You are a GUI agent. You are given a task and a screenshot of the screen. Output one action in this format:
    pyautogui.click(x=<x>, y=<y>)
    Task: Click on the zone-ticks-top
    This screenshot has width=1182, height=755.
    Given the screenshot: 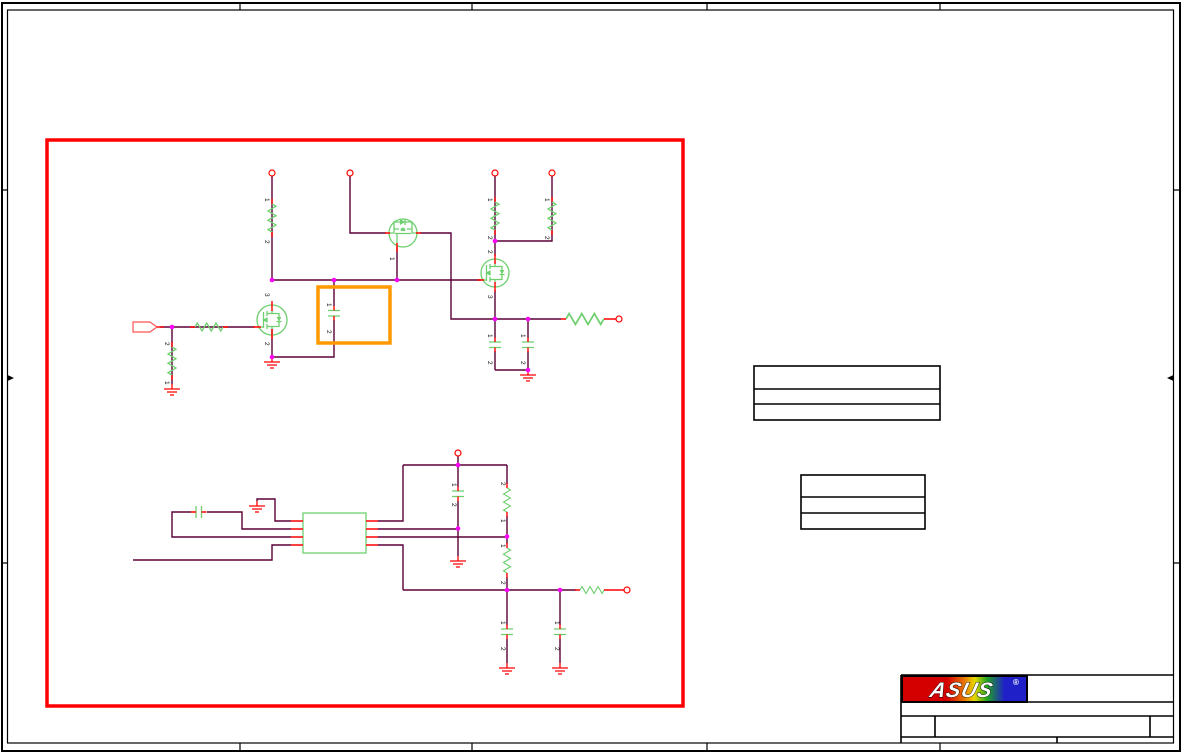 What is the action you would take?
    pyautogui.click(x=590, y=6)
    